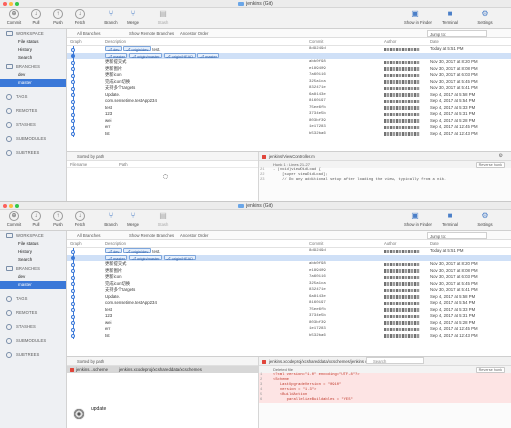 The image size is (511, 428). What do you see at coordinates (14, 22) in the screenshot?
I see `toolbar-label: Commit` at bounding box center [14, 22].